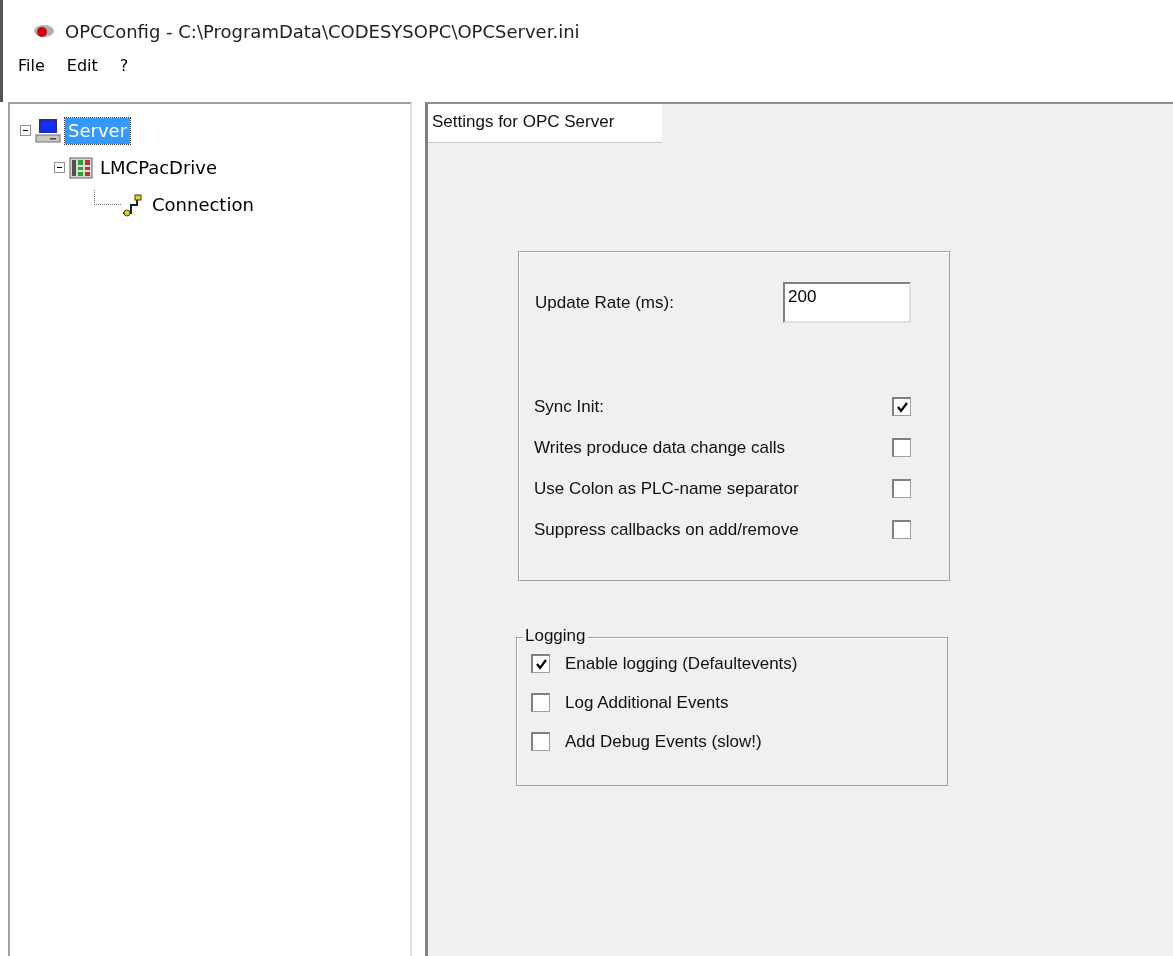 The image size is (1173, 956). What do you see at coordinates (124, 65) in the screenshot?
I see `menu-item: ?` at bounding box center [124, 65].